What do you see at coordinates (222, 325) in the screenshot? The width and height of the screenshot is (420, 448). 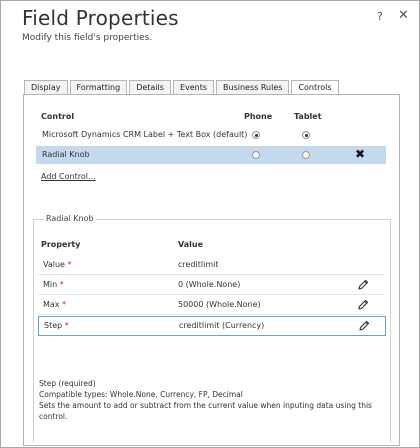 I see `property-value: creditlimit (Currency)` at bounding box center [222, 325].